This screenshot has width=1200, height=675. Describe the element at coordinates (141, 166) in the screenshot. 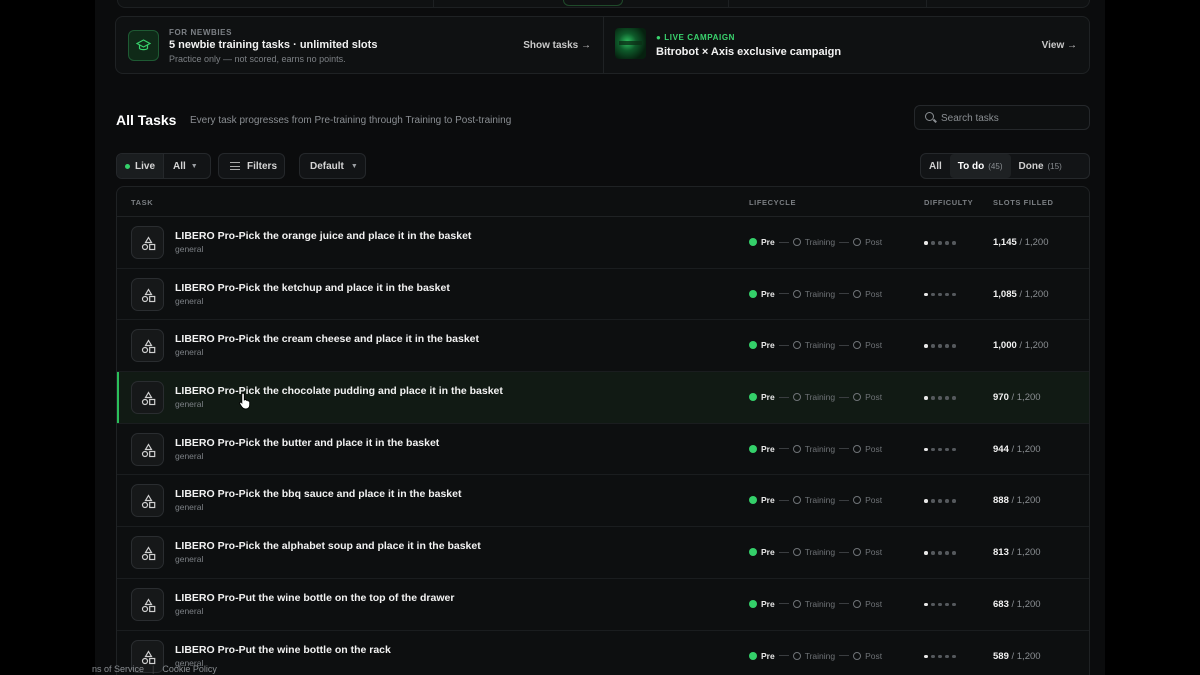

I see `live-toggle: Live` at that location.